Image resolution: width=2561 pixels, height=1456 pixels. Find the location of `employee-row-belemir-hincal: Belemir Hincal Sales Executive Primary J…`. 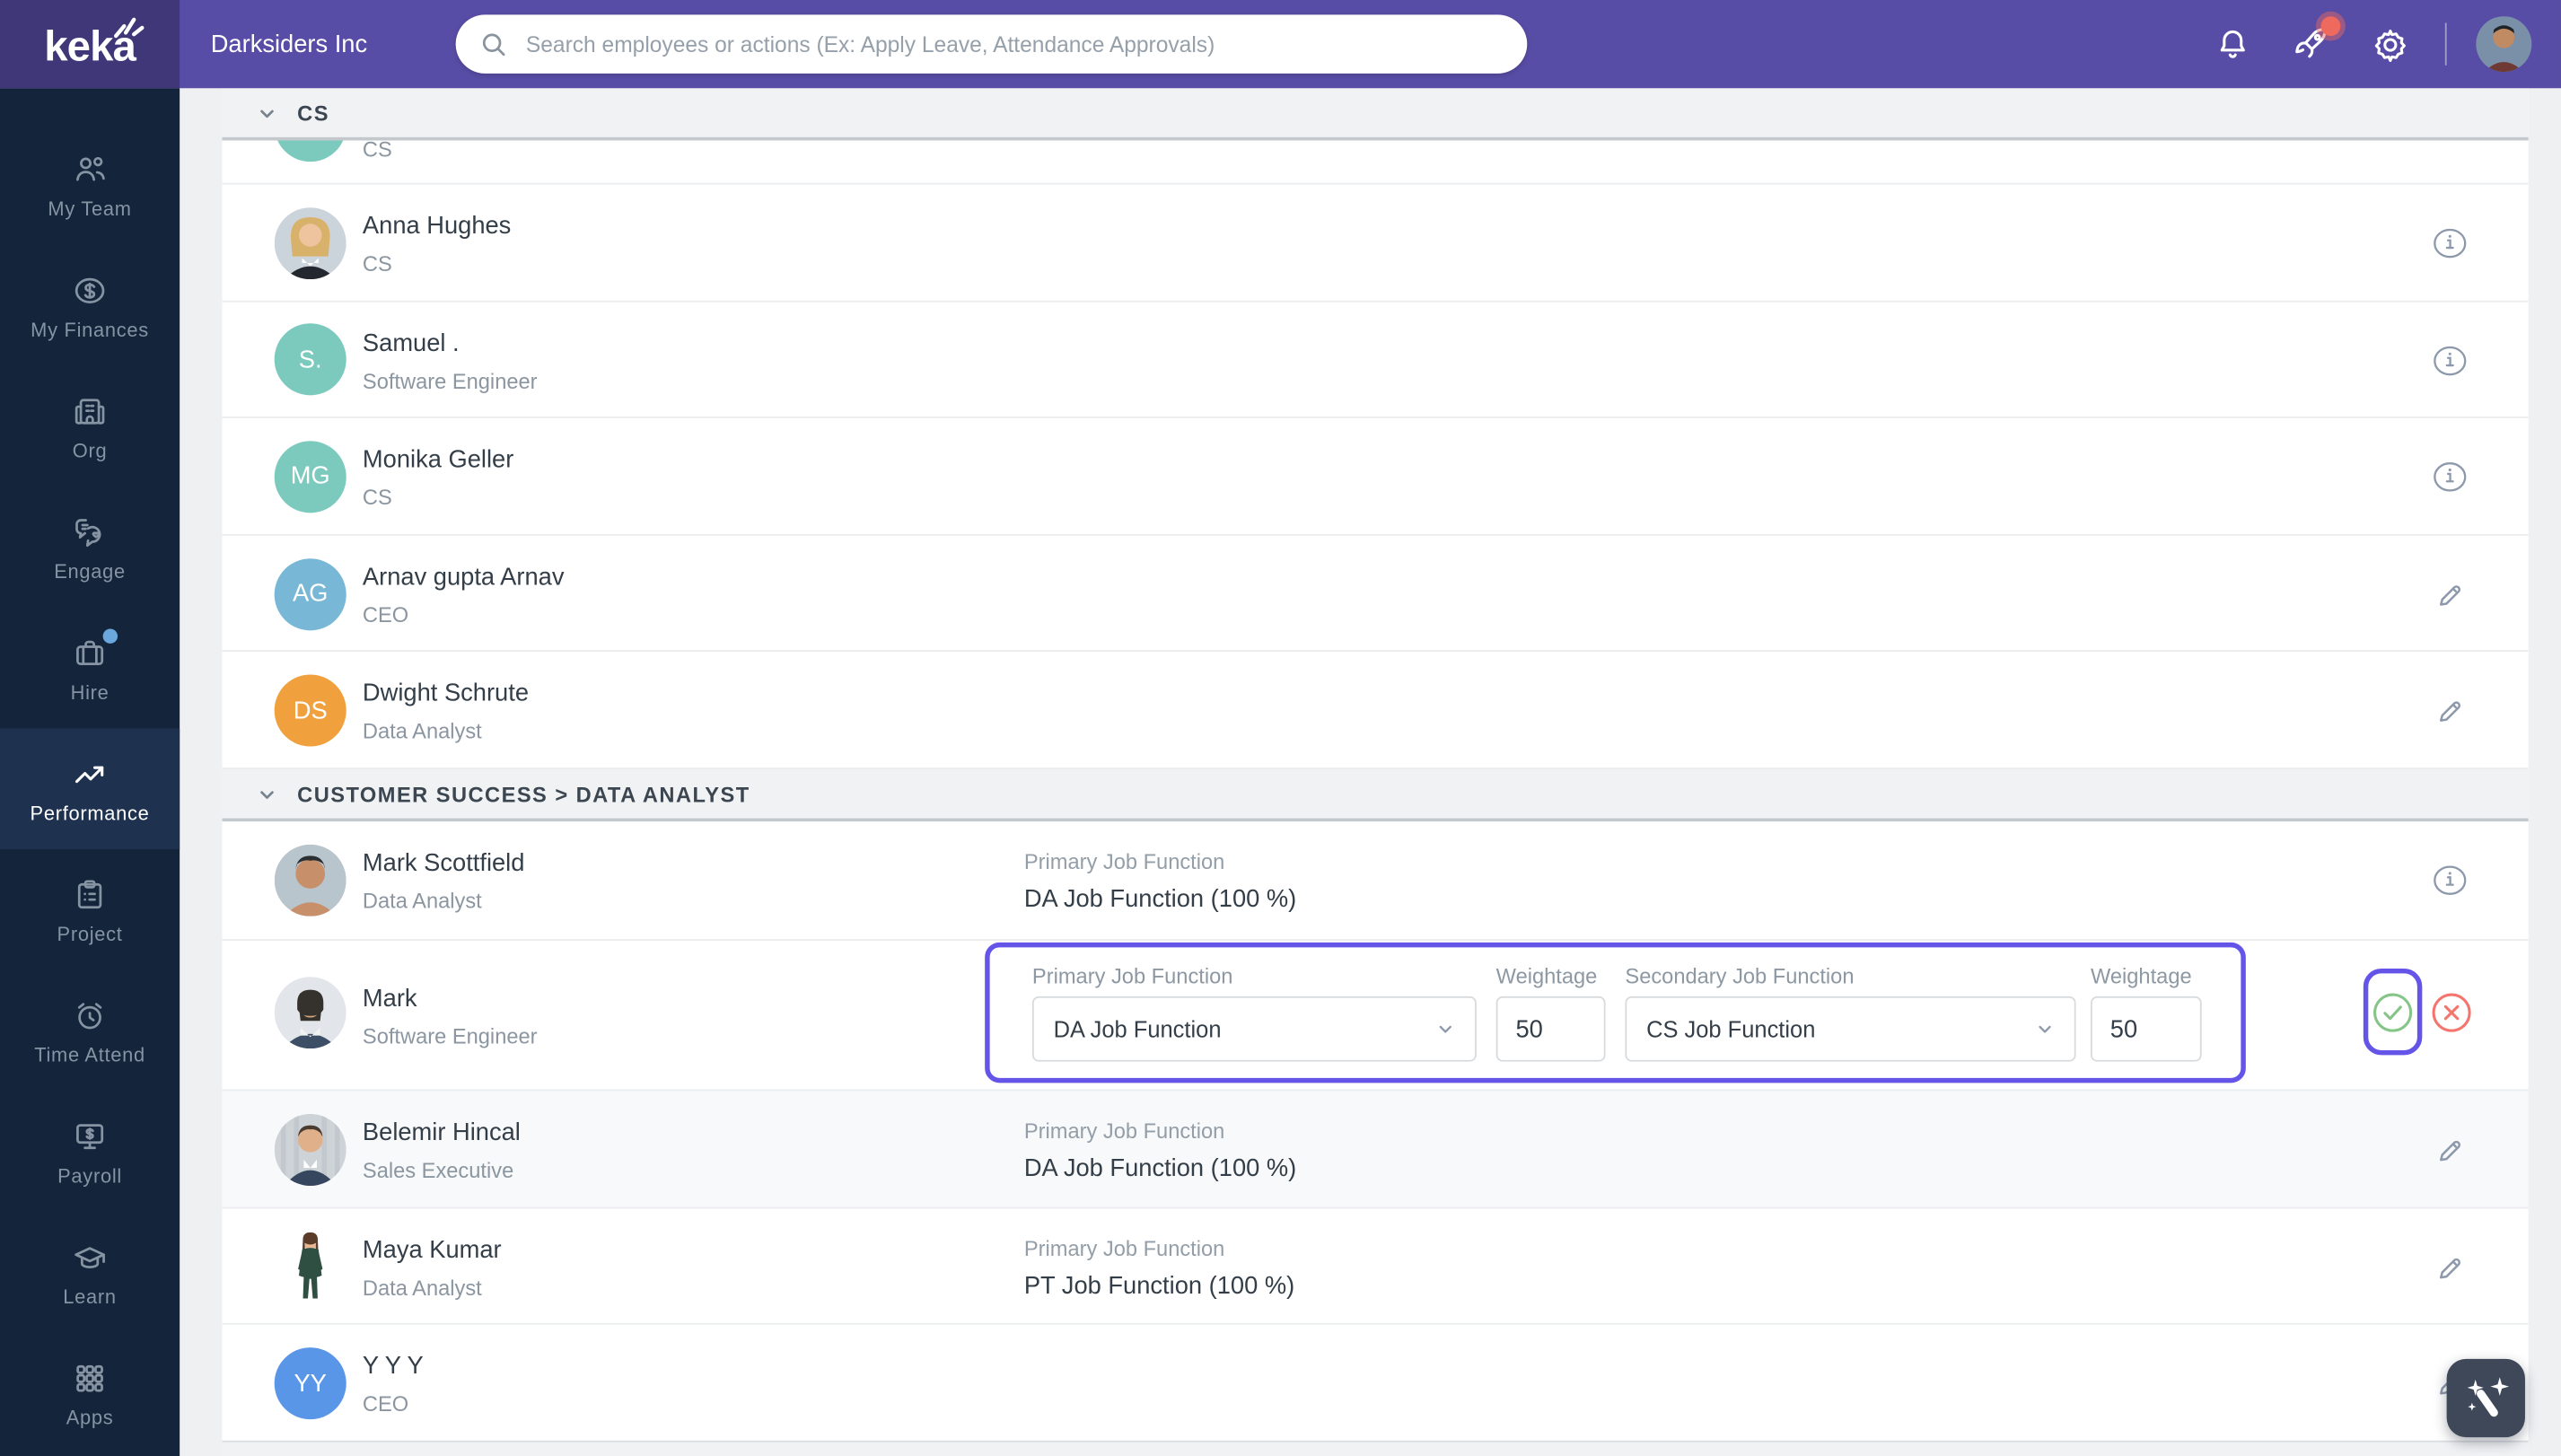

employee-row-belemir-hincal: Belemir Hincal Sales Executive Primary J… is located at coordinates (1376, 1147).